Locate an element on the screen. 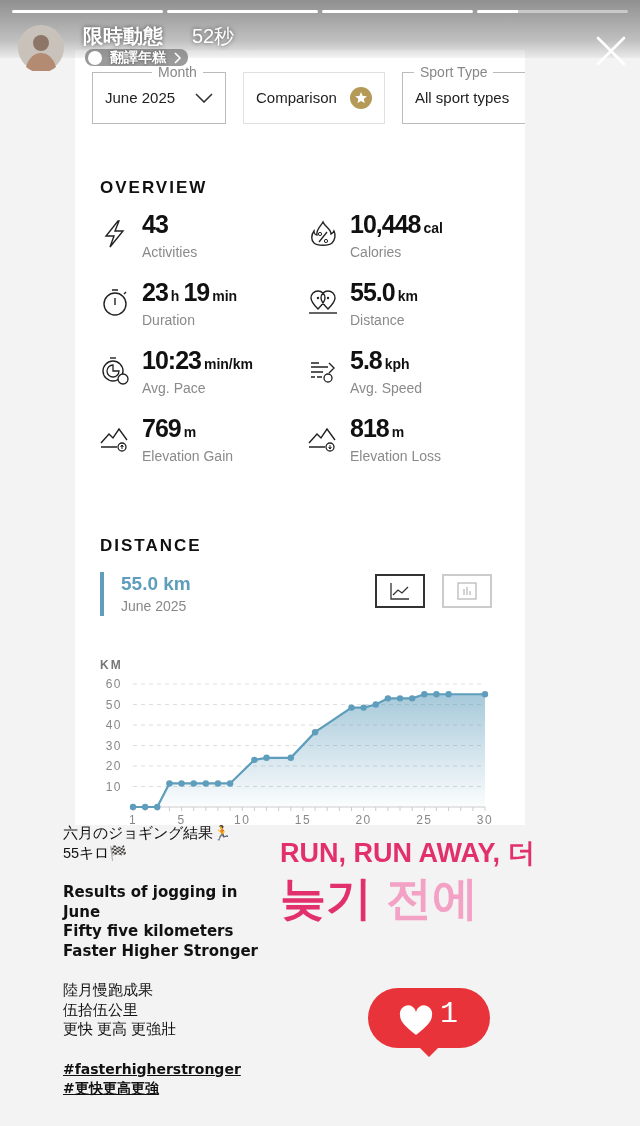  caption-line: Results of jogging in June is located at coordinates (151, 902).